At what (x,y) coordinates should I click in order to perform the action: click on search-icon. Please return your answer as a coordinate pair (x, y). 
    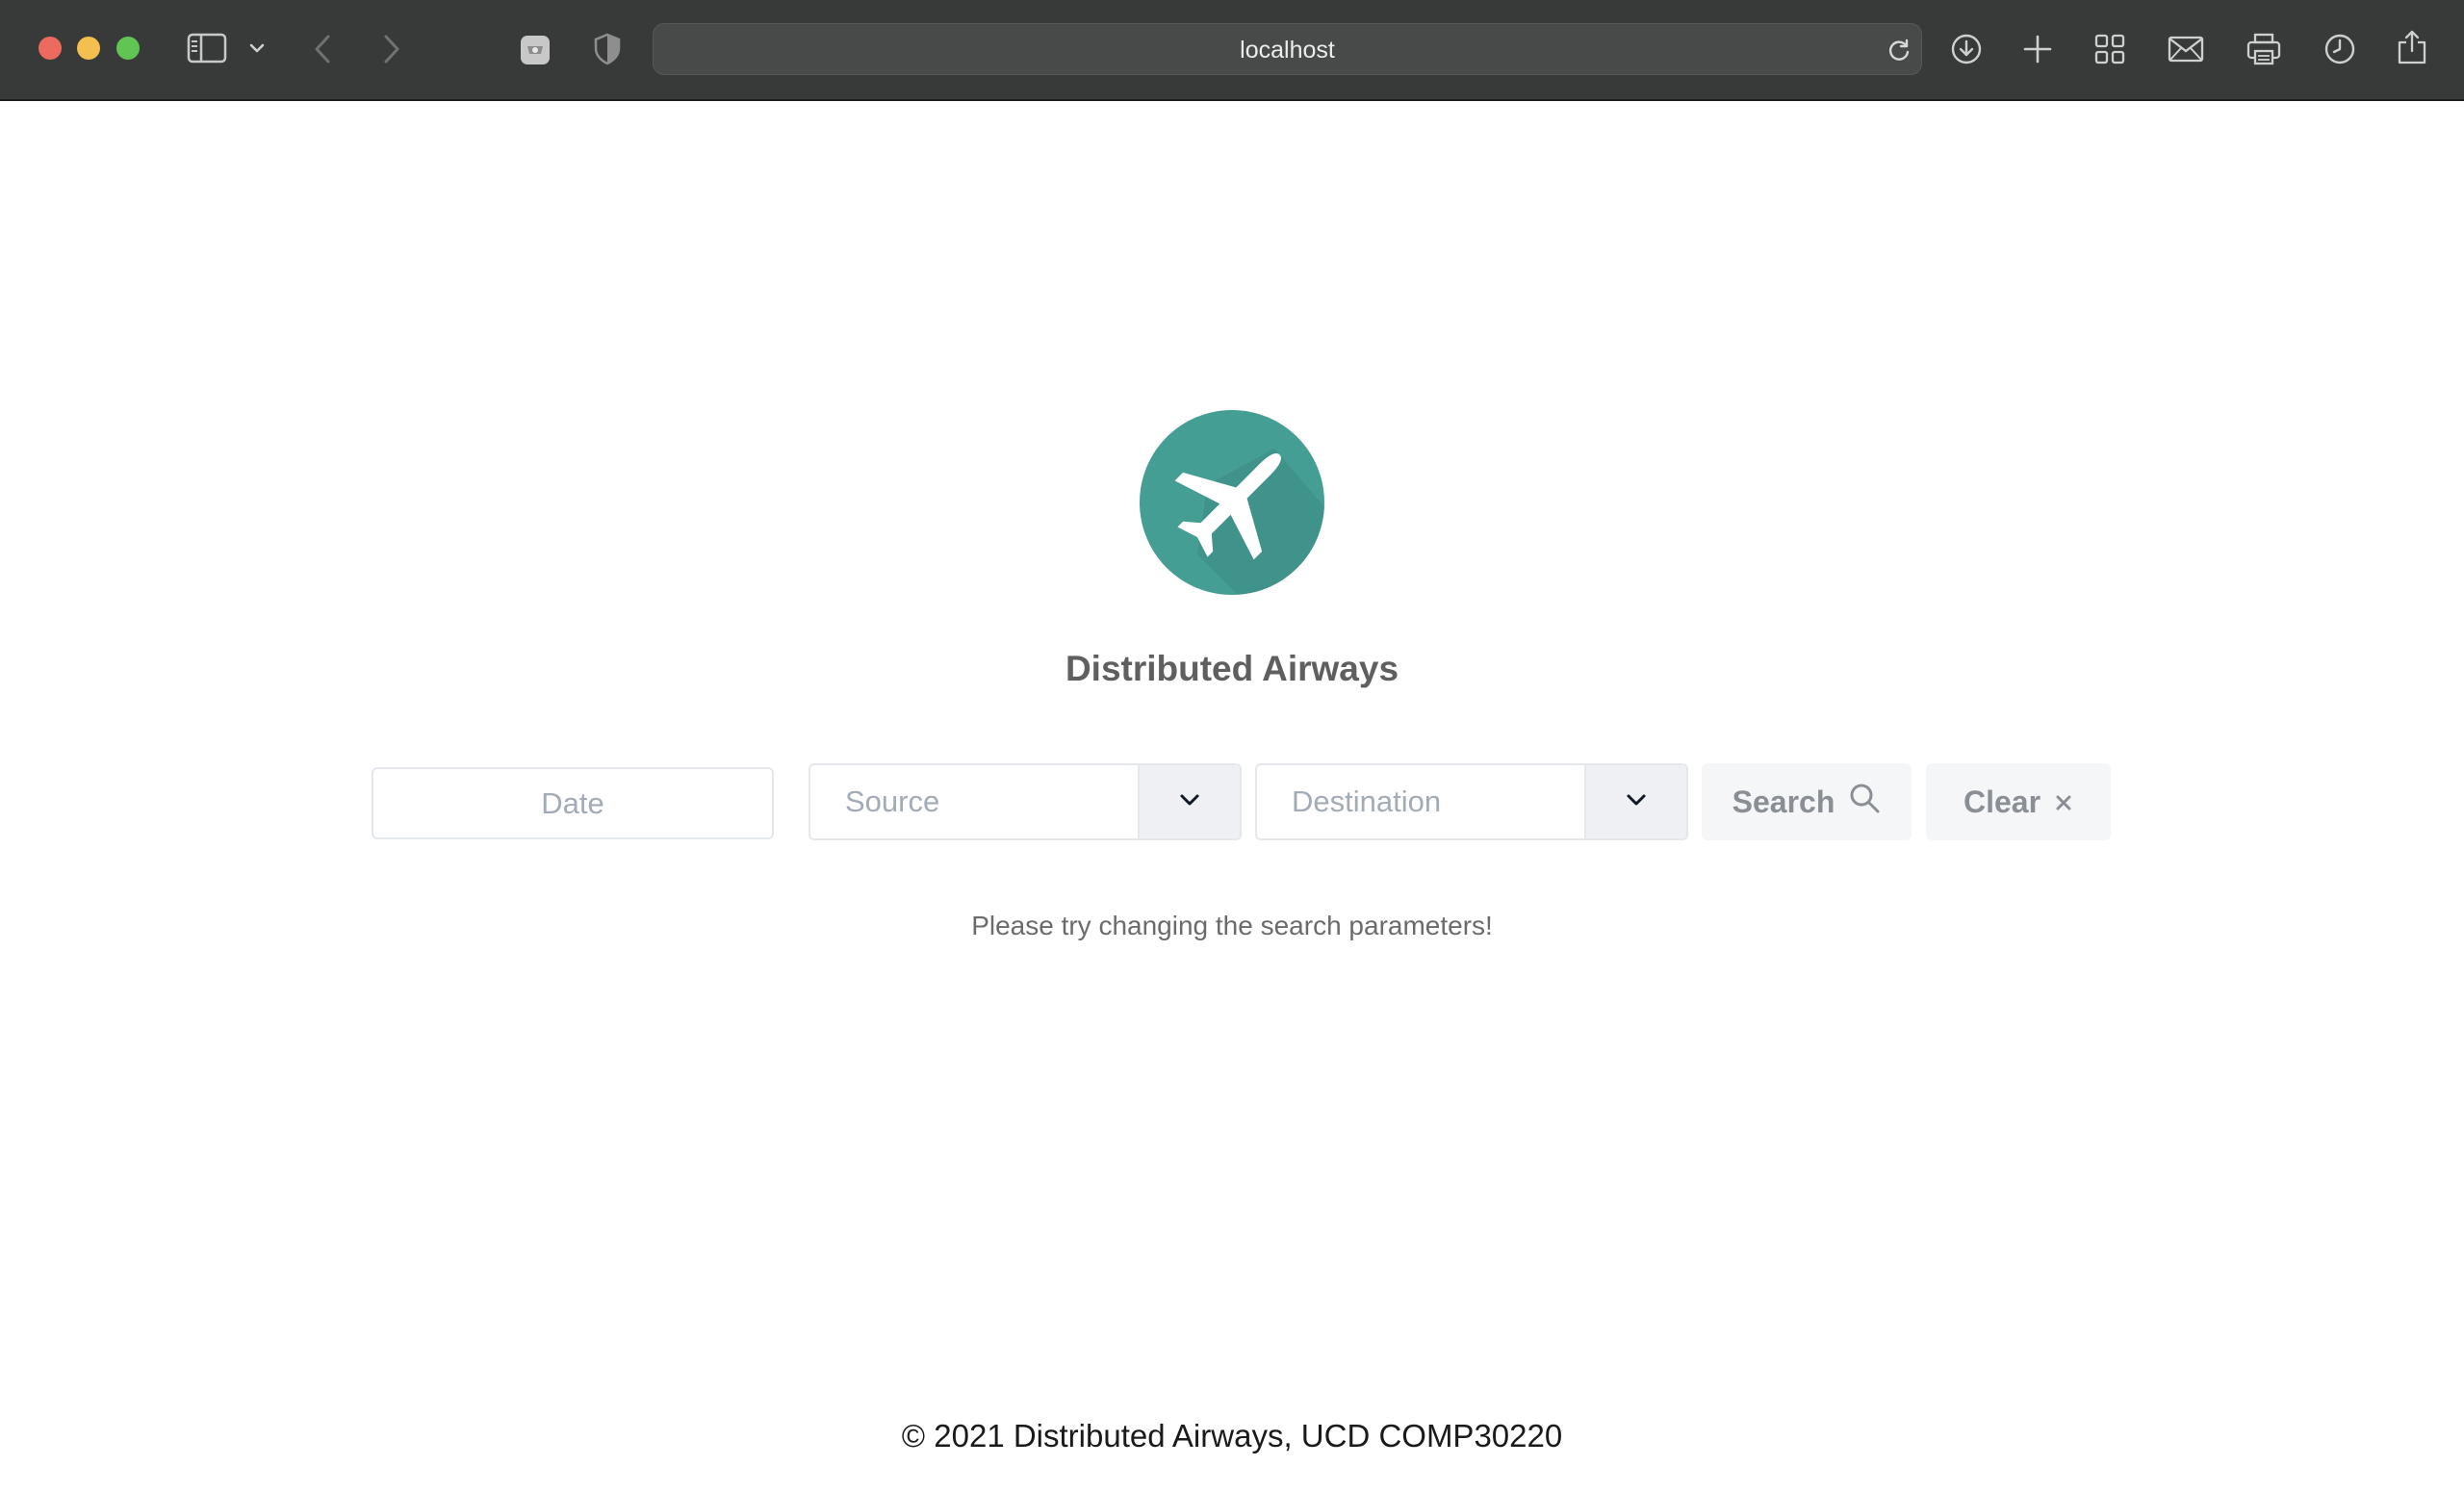
    Looking at the image, I should click on (1864, 802).